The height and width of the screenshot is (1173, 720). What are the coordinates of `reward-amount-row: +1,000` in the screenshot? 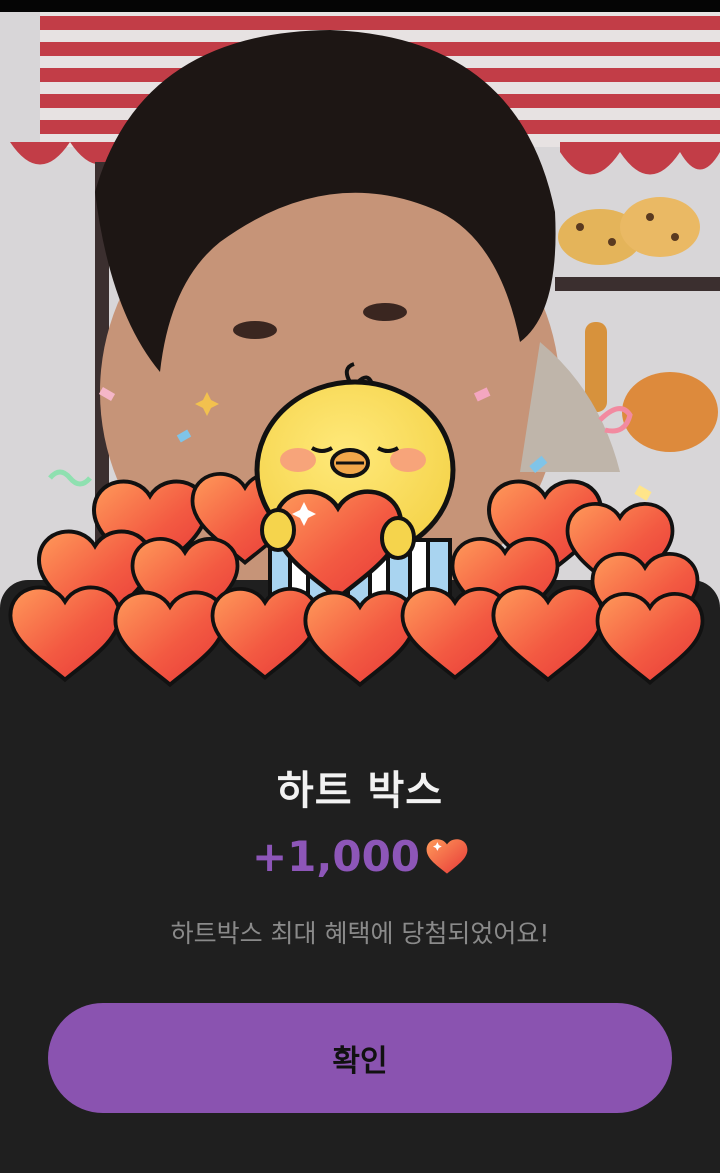 It's located at (360, 856).